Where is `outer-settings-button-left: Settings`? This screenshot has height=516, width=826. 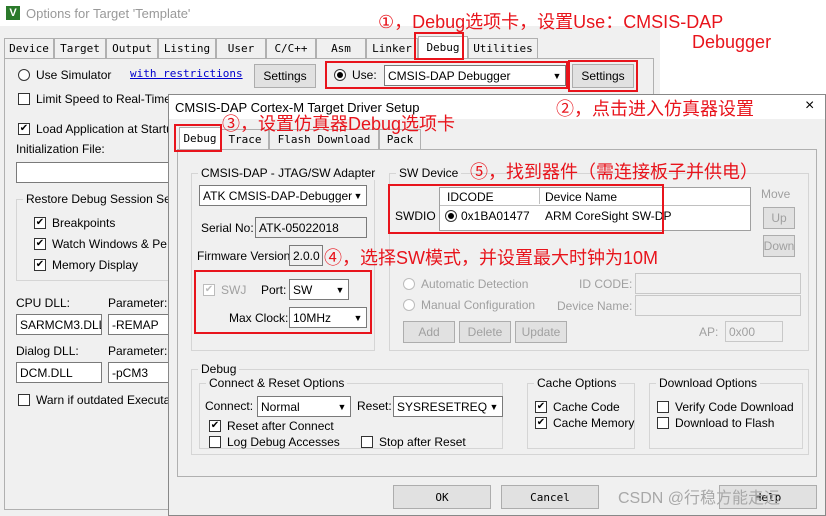
outer-settings-button-left: Settings is located at coordinates (285, 76).